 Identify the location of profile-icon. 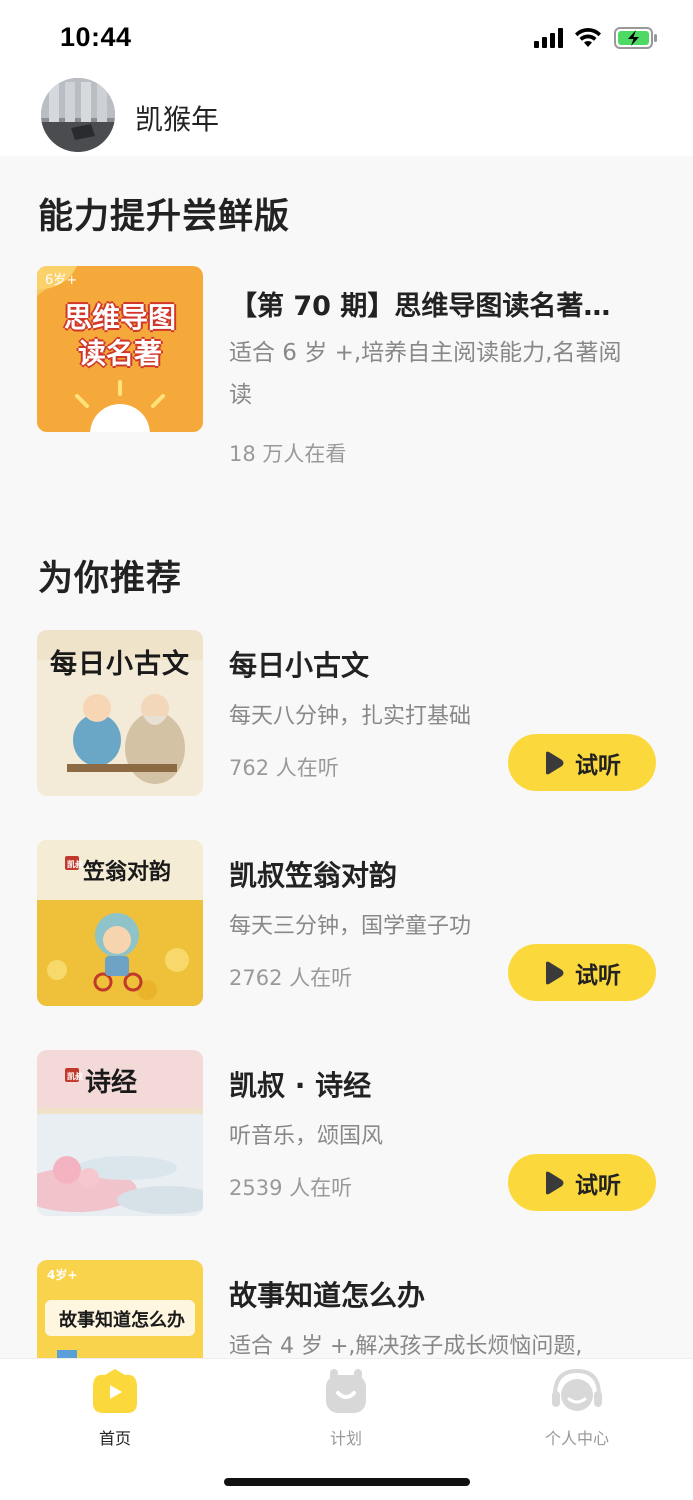
(577, 1389).